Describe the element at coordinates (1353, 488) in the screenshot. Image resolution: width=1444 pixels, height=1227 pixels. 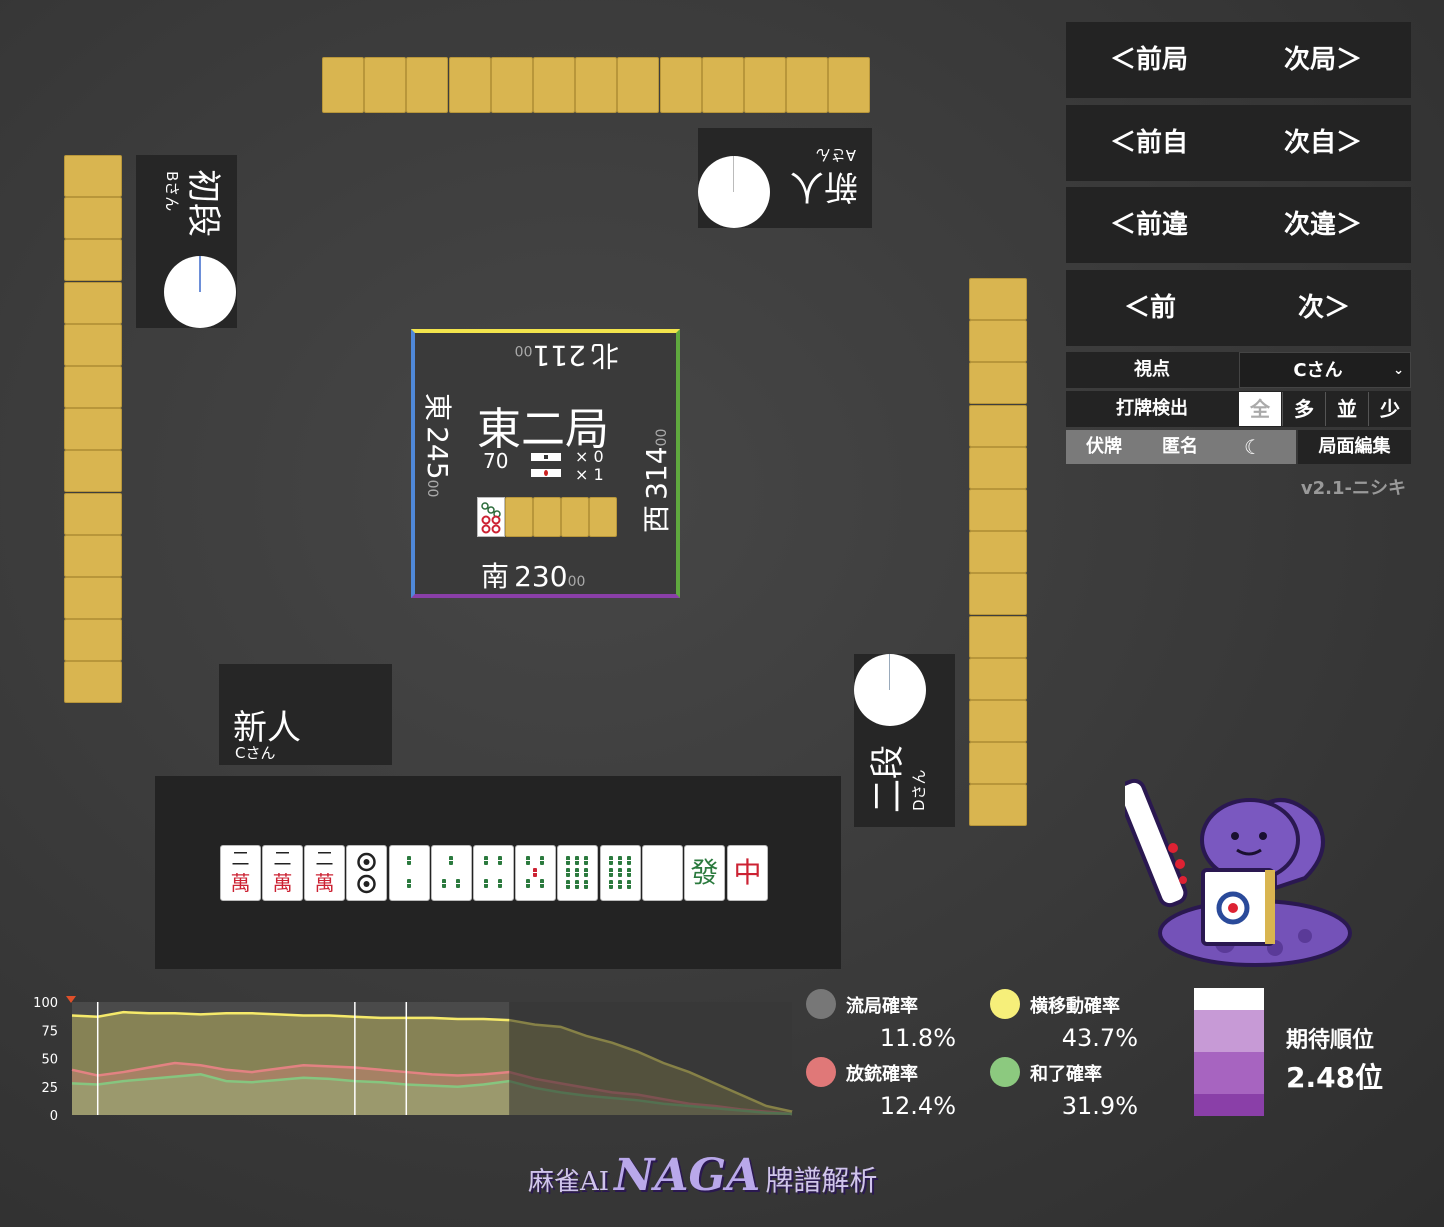
I see `version-label: v2.1-ニシキ` at that location.